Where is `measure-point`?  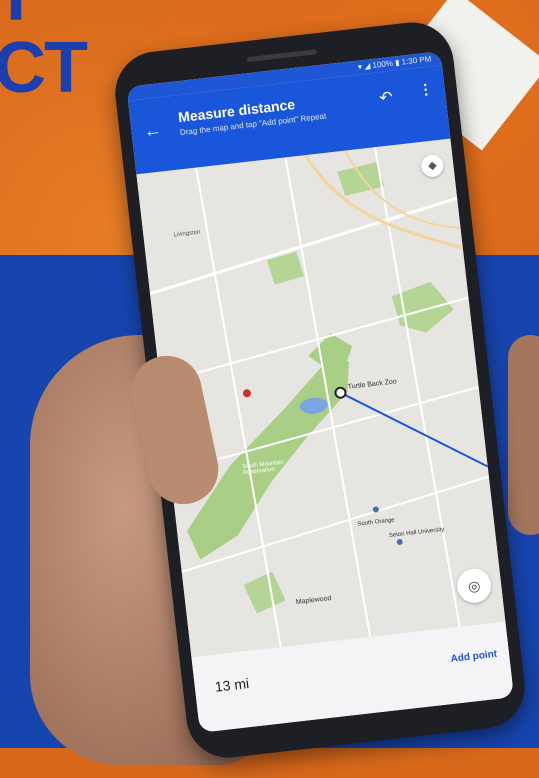 measure-point is located at coordinates (340, 392).